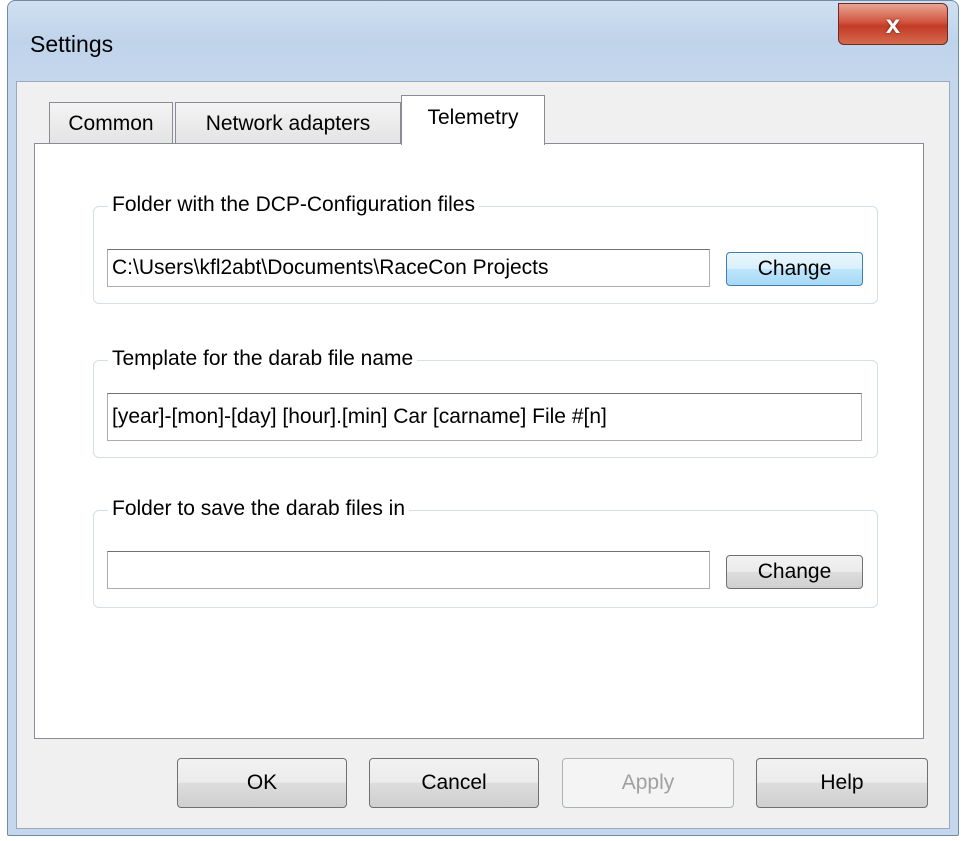 This screenshot has height=841, width=965. I want to click on help-button: Help, so click(842, 783).